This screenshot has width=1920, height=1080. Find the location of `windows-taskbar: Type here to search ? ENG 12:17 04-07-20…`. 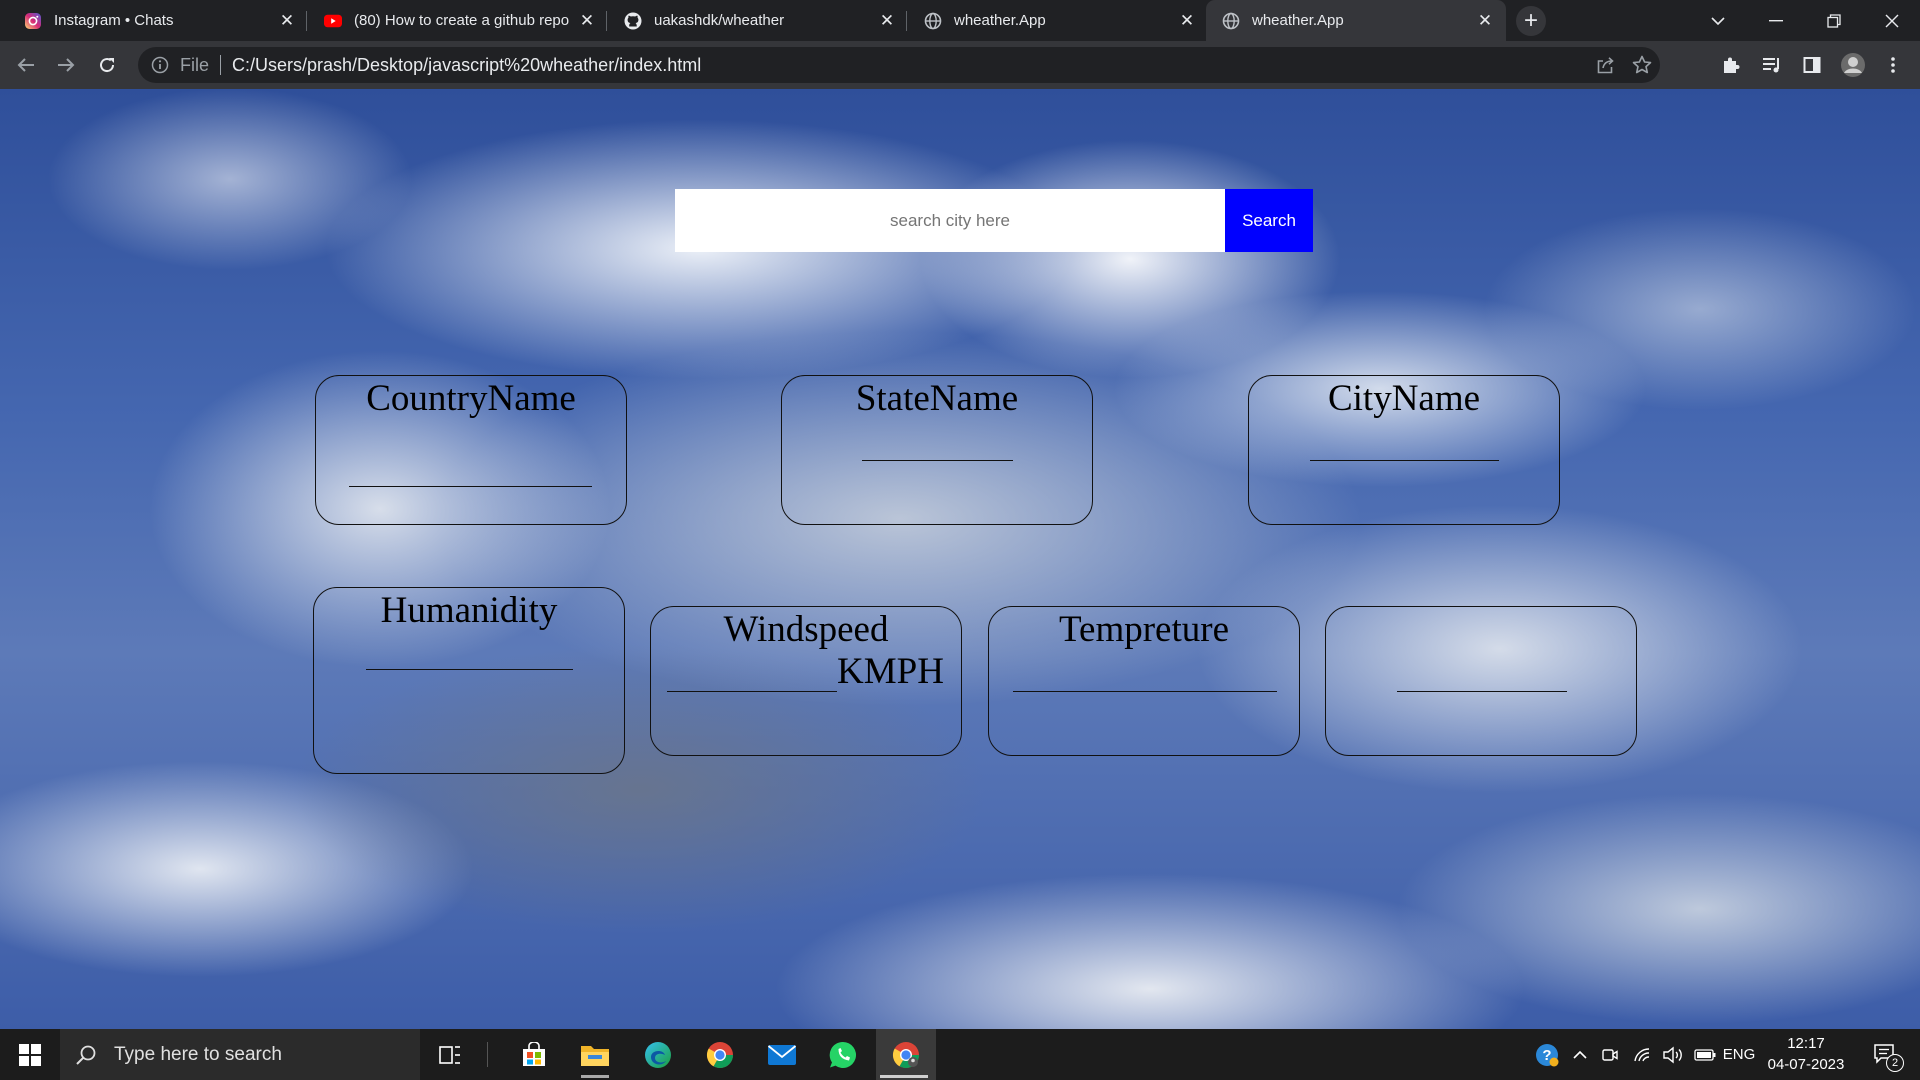

windows-taskbar: Type here to search ? ENG 12:17 04-07-20… is located at coordinates (960, 1054).